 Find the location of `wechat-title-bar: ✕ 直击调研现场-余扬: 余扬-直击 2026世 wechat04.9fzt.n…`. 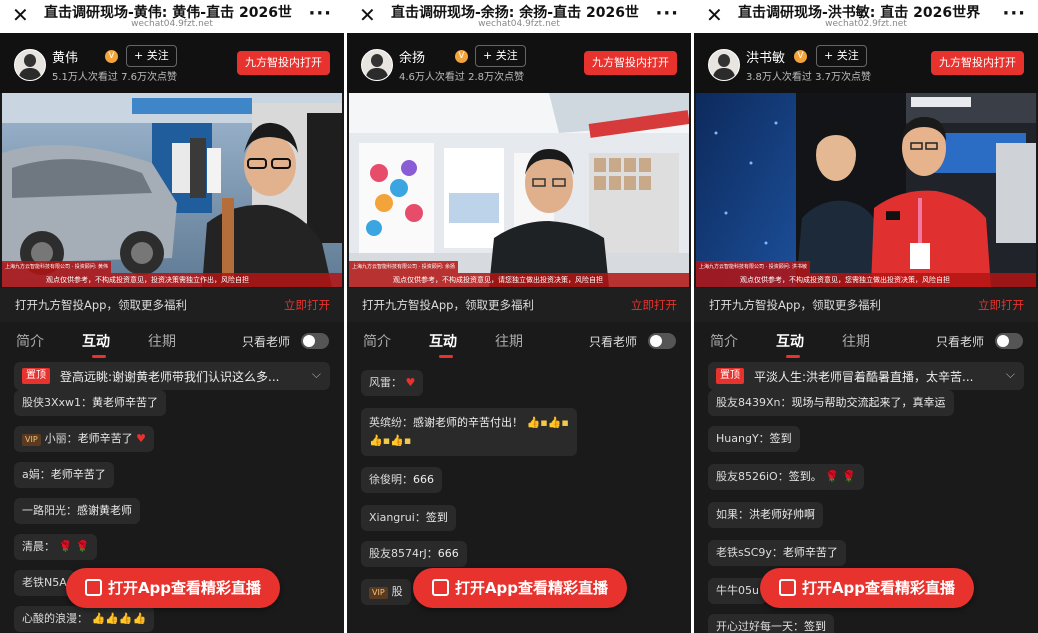

wechat-title-bar: ✕ 直击调研现场-余扬: 余扬-直击 2026世 wechat04.9fzt.n… is located at coordinates (519, 16).